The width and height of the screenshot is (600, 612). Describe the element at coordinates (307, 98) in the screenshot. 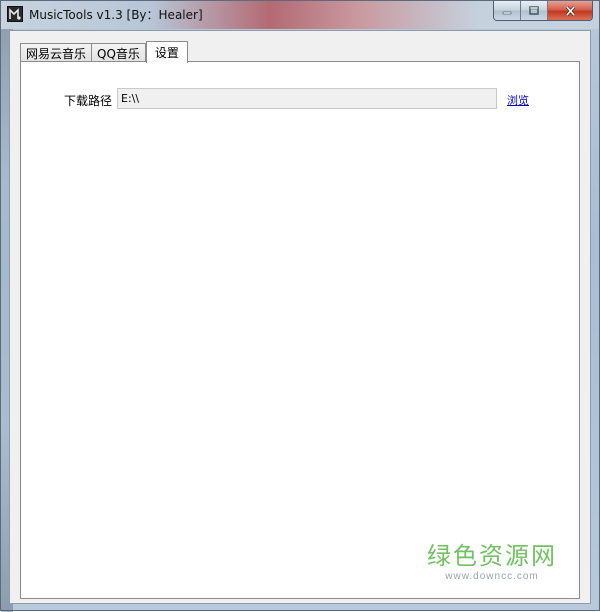

I see `download-path-input` at that location.